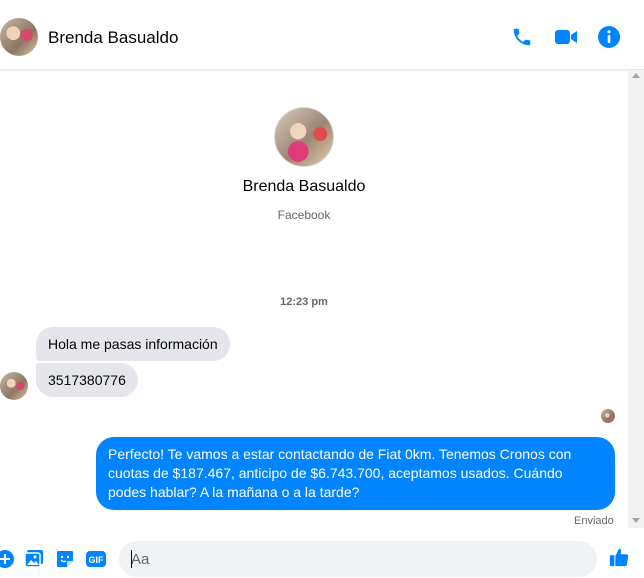 This screenshot has width=644, height=578. What do you see at coordinates (619, 557) in the screenshot?
I see `thumbs-up-icon` at bounding box center [619, 557].